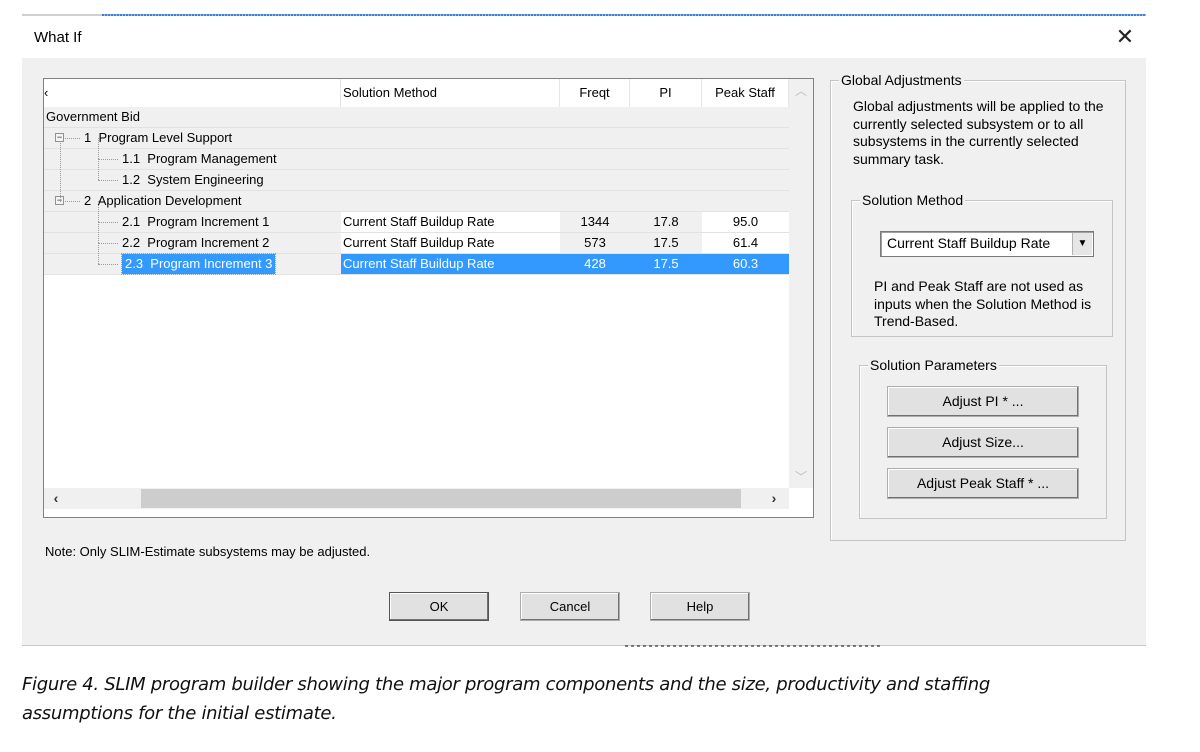 Image resolution: width=1200 pixels, height=752 pixels. I want to click on tree-item-label: 1.1 Program Management, so click(199, 159).